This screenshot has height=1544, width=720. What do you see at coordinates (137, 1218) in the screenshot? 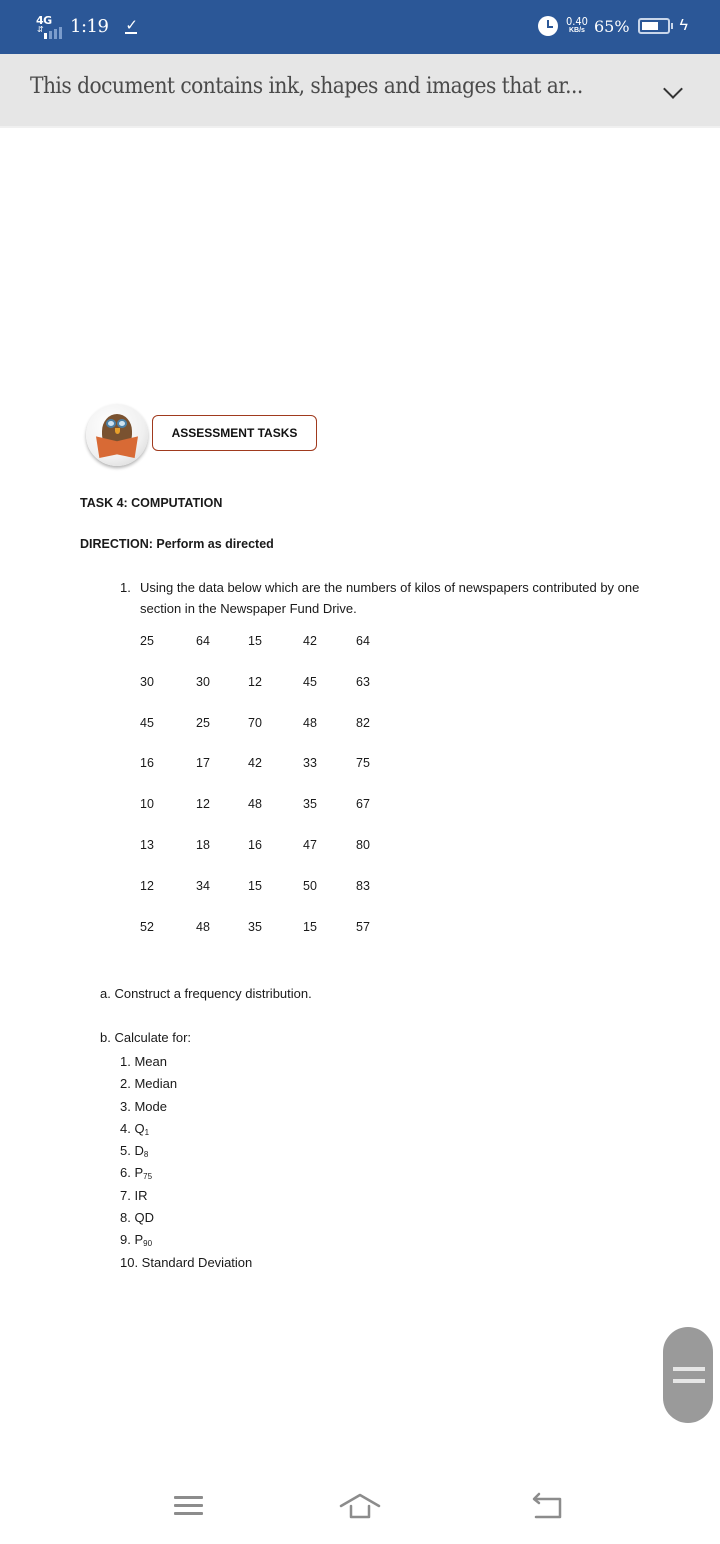
I see `calc-item-label: 8. QD` at bounding box center [137, 1218].